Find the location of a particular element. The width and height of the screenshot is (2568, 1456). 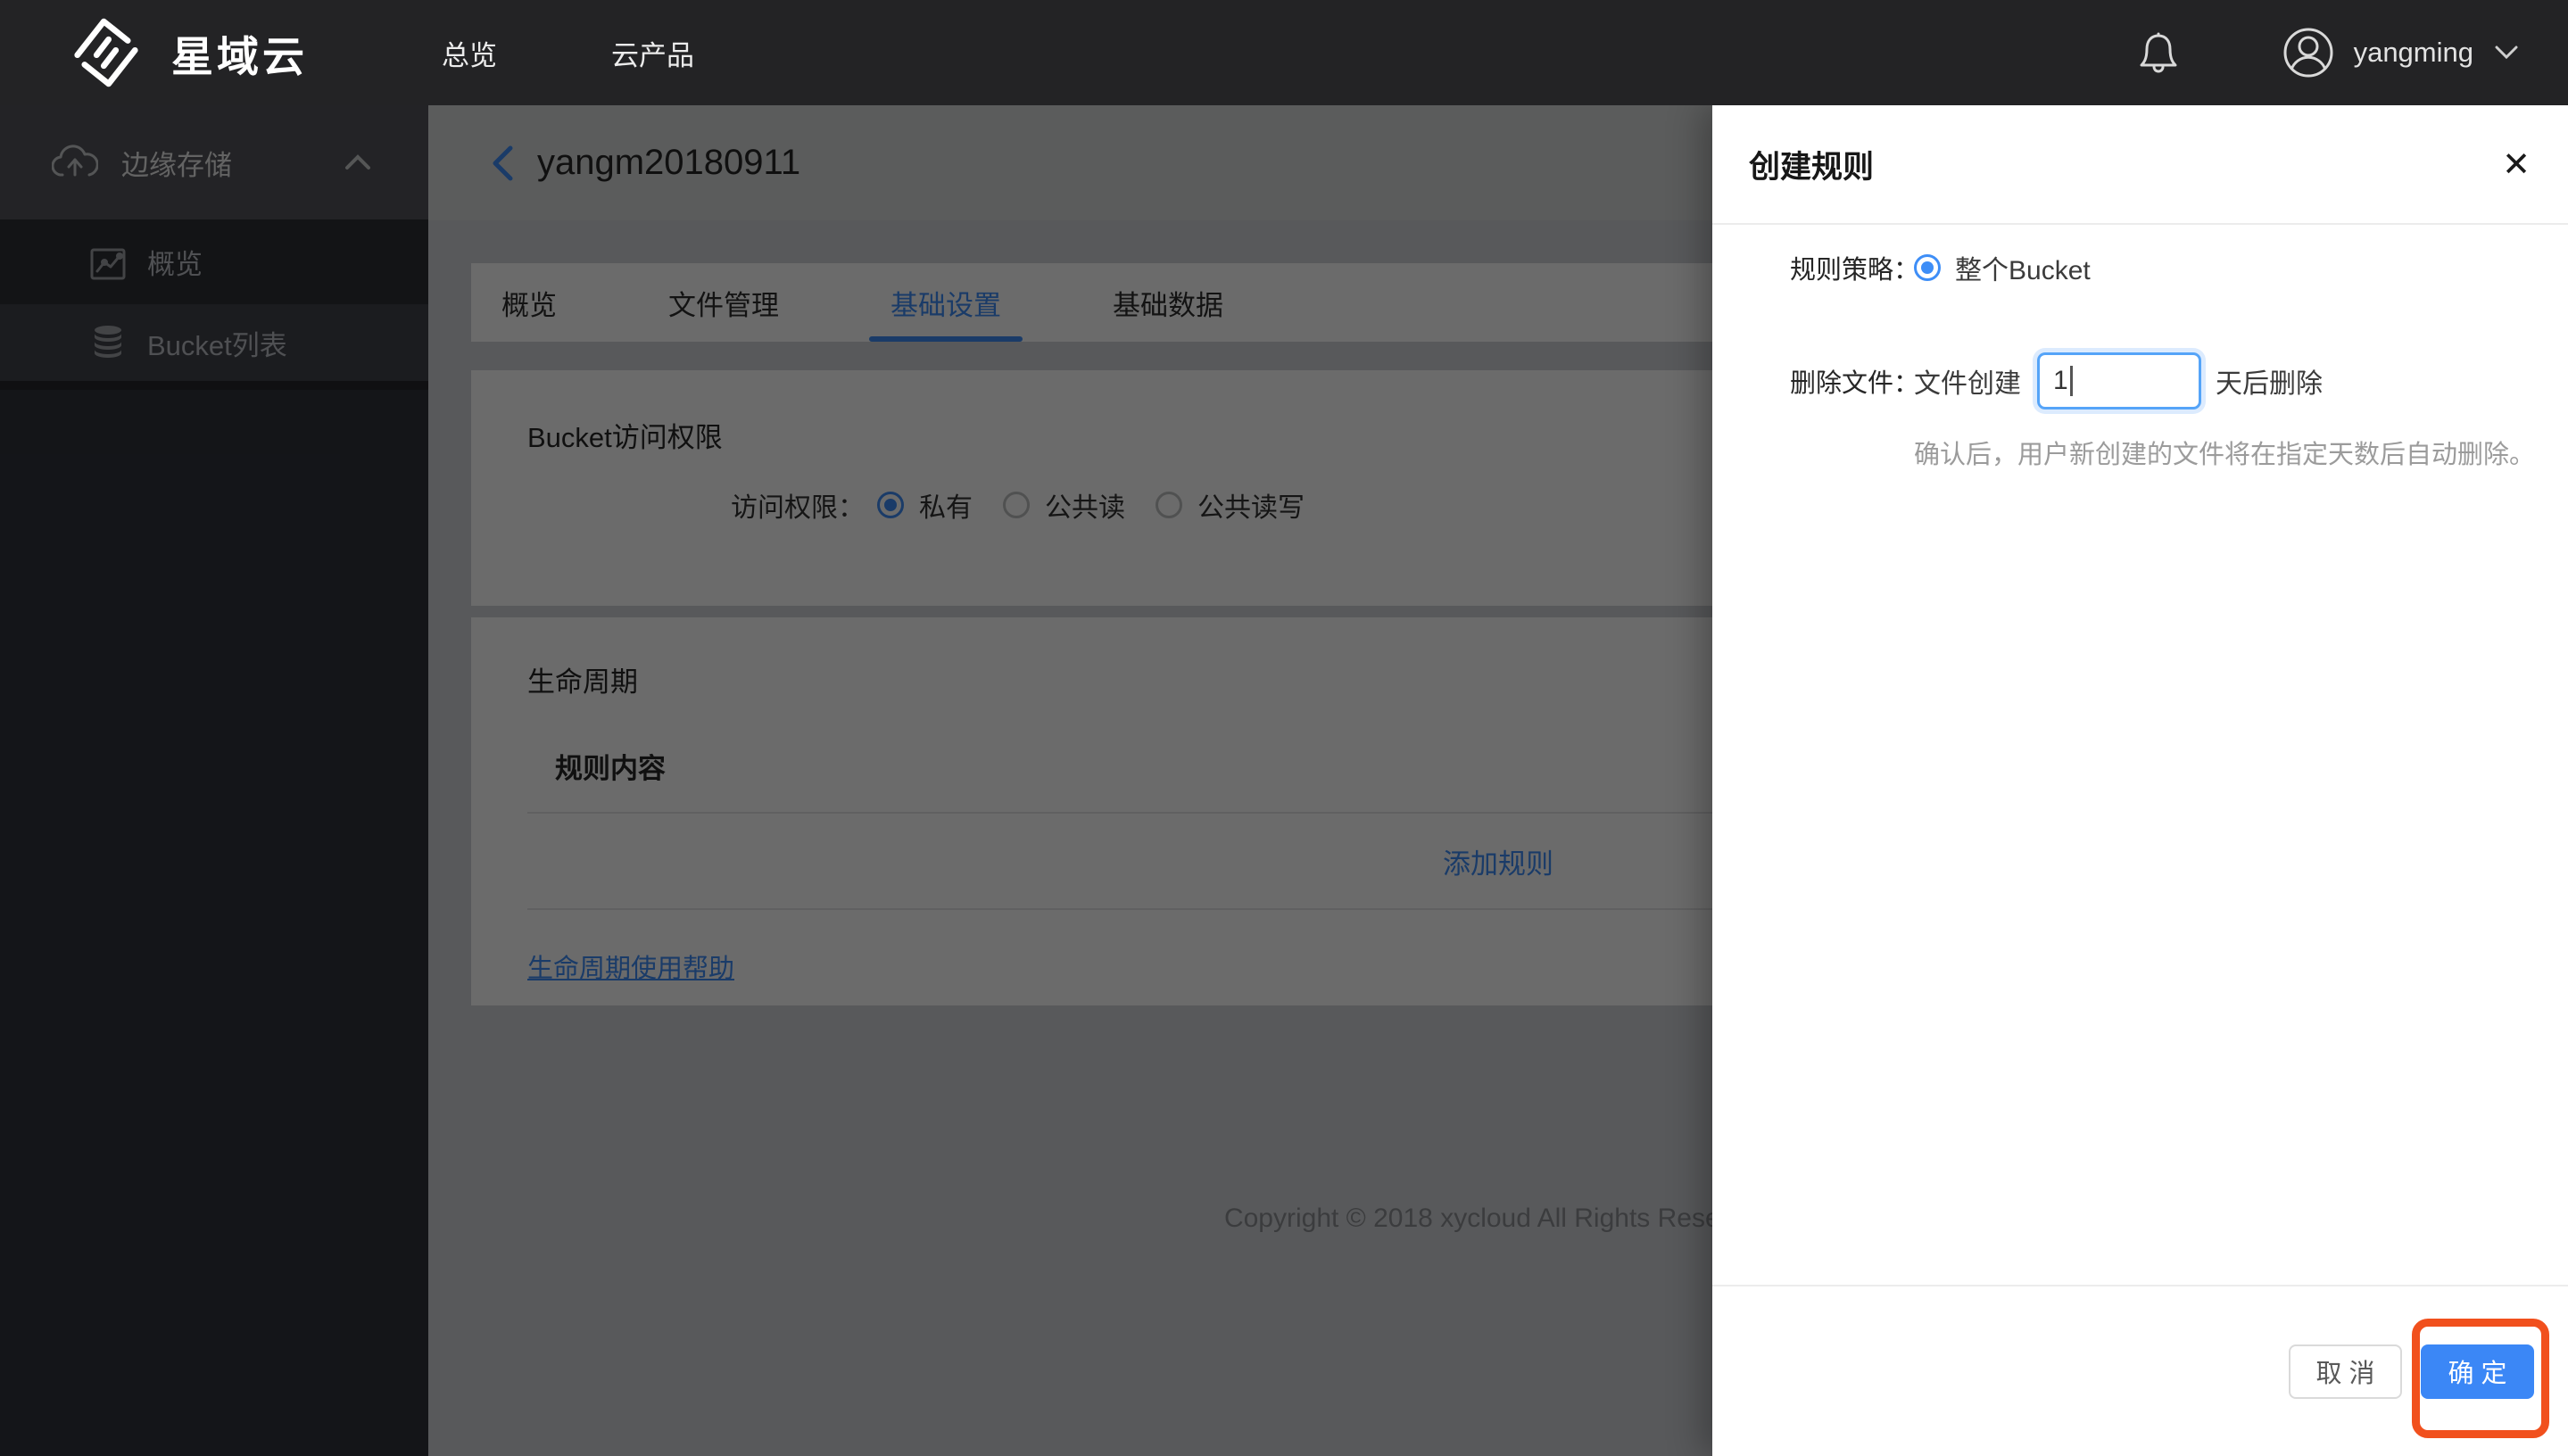

brand-name: 星域云 is located at coordinates (239, 56).